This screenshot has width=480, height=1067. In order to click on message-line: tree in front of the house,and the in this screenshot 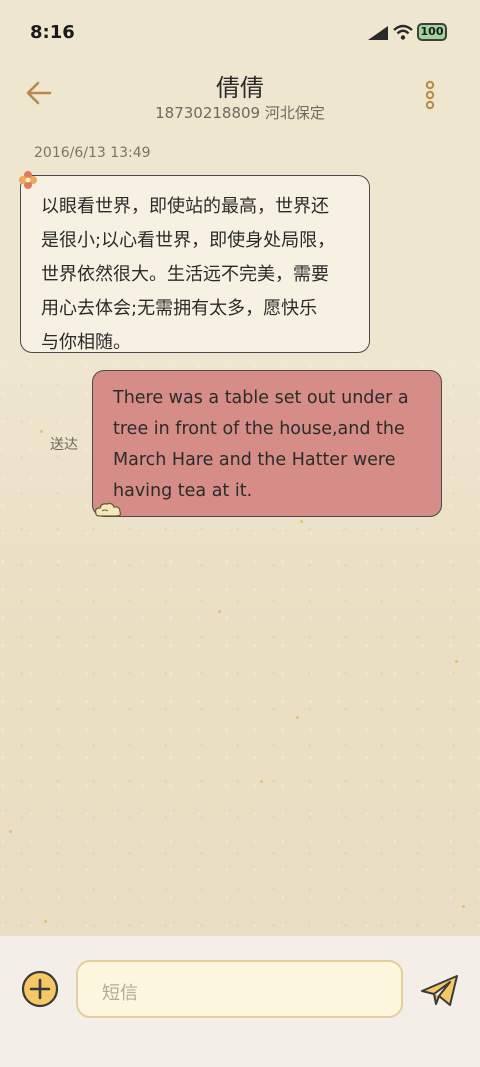, I will do `click(259, 429)`.